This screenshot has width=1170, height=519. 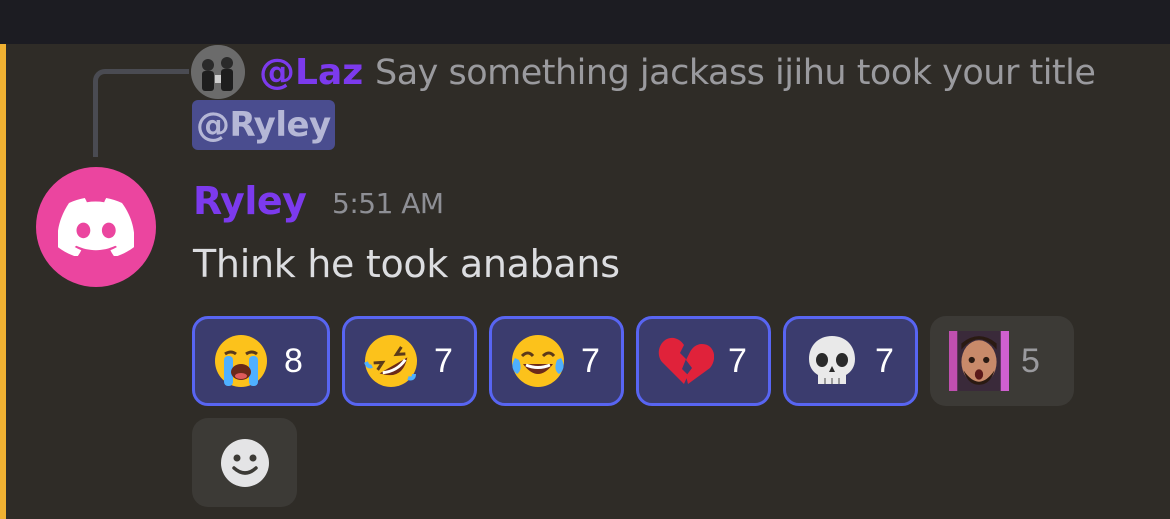 What do you see at coordinates (832, 360) in the screenshot?
I see `skull-icon` at bounding box center [832, 360].